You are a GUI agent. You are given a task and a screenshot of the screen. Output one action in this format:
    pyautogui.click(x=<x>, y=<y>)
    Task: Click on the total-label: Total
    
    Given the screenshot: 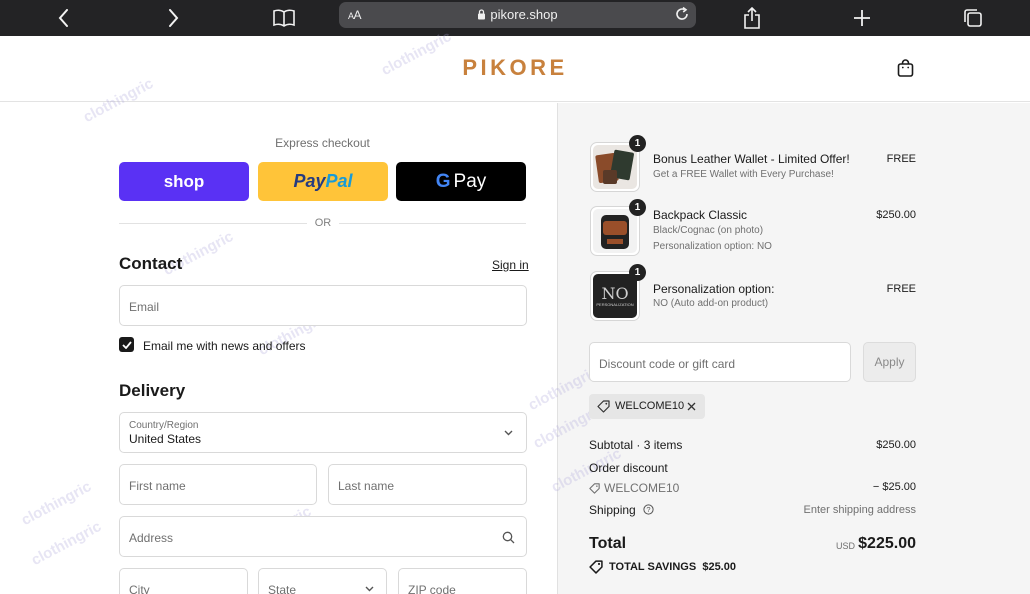 What is the action you would take?
    pyautogui.click(x=608, y=543)
    